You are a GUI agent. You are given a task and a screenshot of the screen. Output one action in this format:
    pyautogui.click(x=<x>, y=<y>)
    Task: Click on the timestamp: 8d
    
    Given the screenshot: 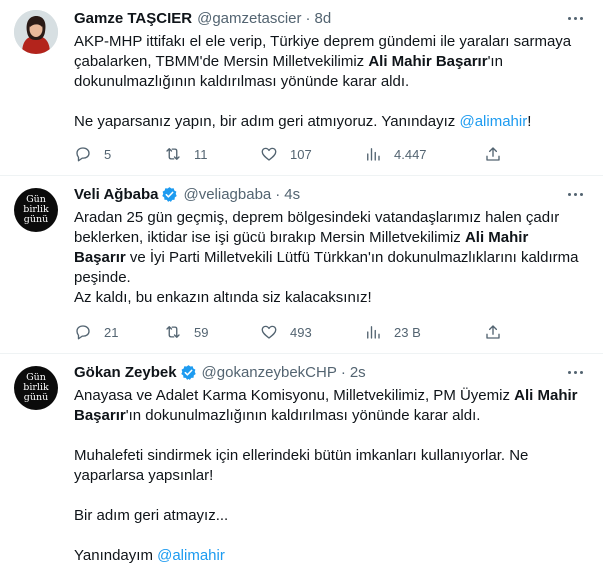 What is the action you would take?
    pyautogui.click(x=323, y=18)
    